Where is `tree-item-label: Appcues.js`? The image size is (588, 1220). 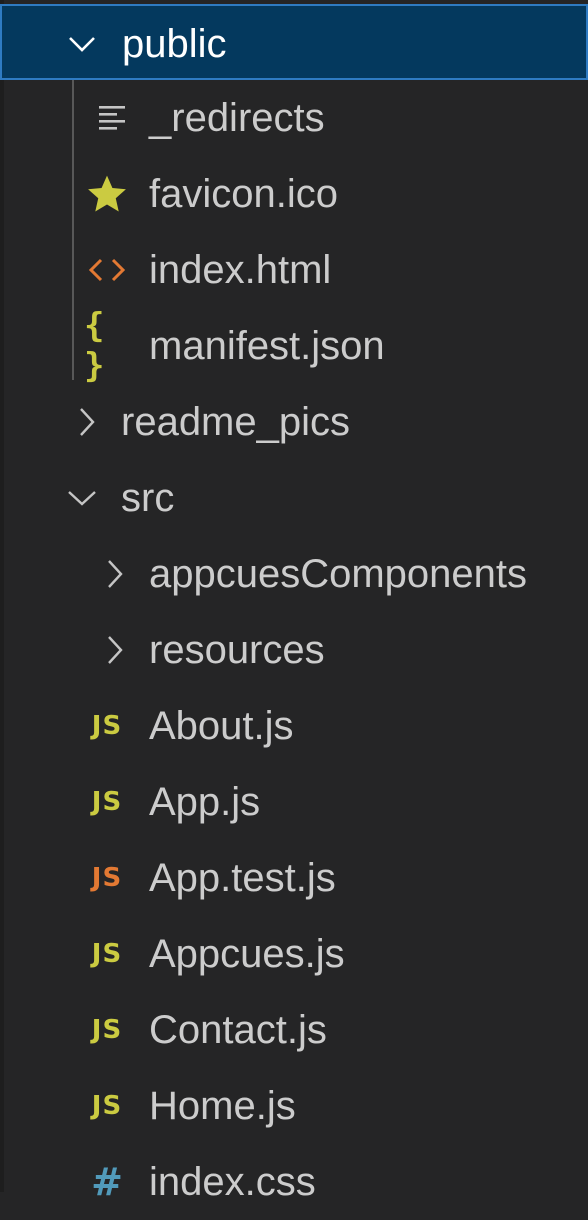 tree-item-label: Appcues.js is located at coordinates (247, 954).